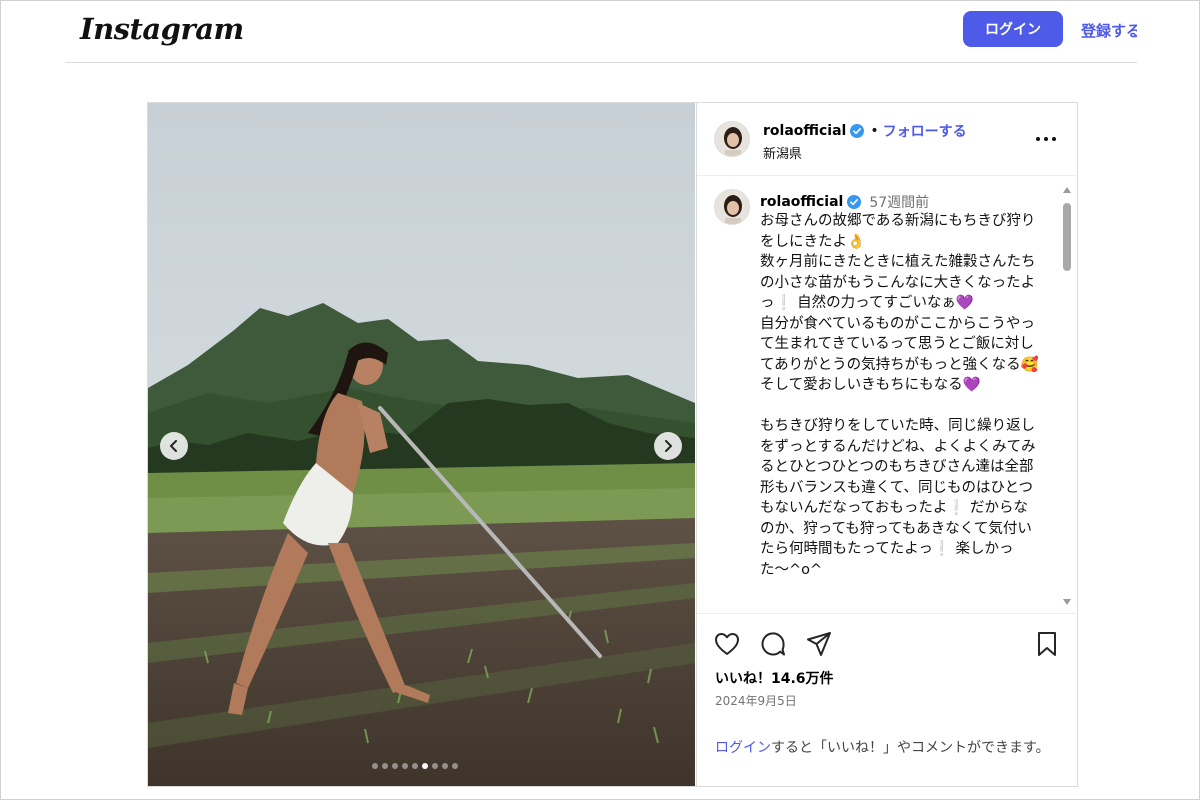 The width and height of the screenshot is (1200, 800). I want to click on comments-scrollbar, so click(1067, 396).